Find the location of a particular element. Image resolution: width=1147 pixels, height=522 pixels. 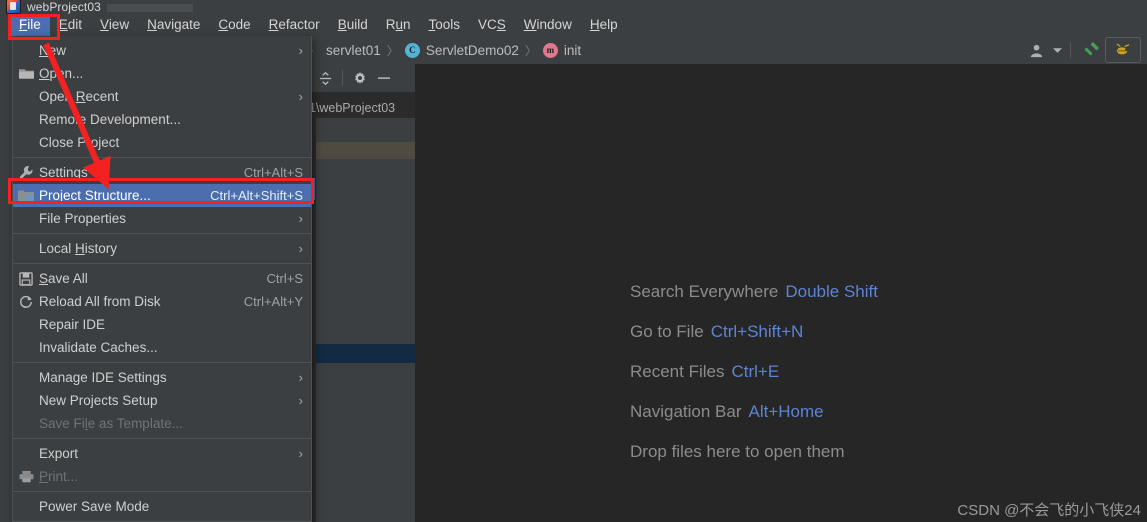

menu-item-label: Export is located at coordinates (59, 453).